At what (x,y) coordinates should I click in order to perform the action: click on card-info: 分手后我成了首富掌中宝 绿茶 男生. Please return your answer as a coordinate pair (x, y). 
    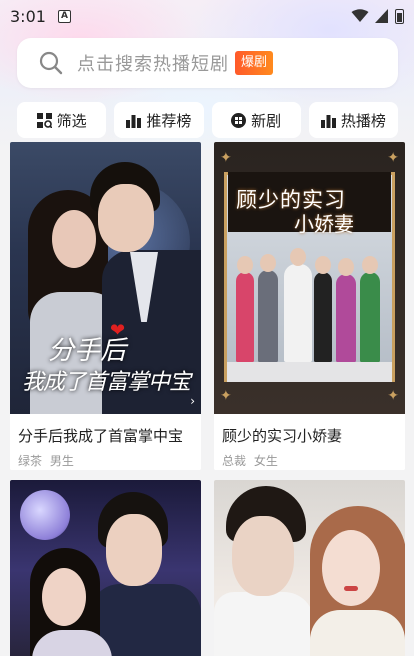
    Looking at the image, I should click on (105, 442).